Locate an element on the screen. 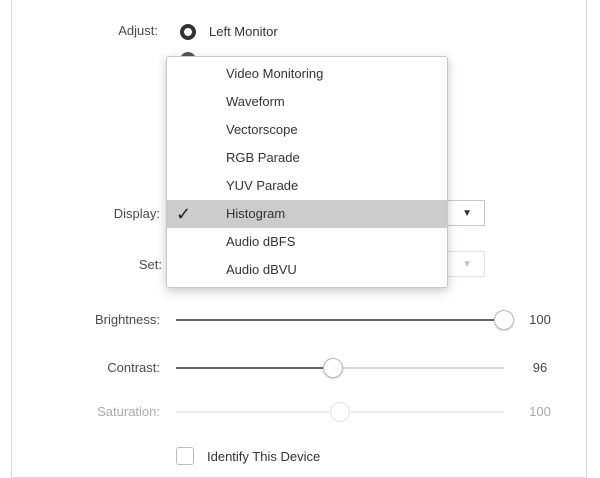  dropdown-item-label: Audio dBVU is located at coordinates (261, 269).